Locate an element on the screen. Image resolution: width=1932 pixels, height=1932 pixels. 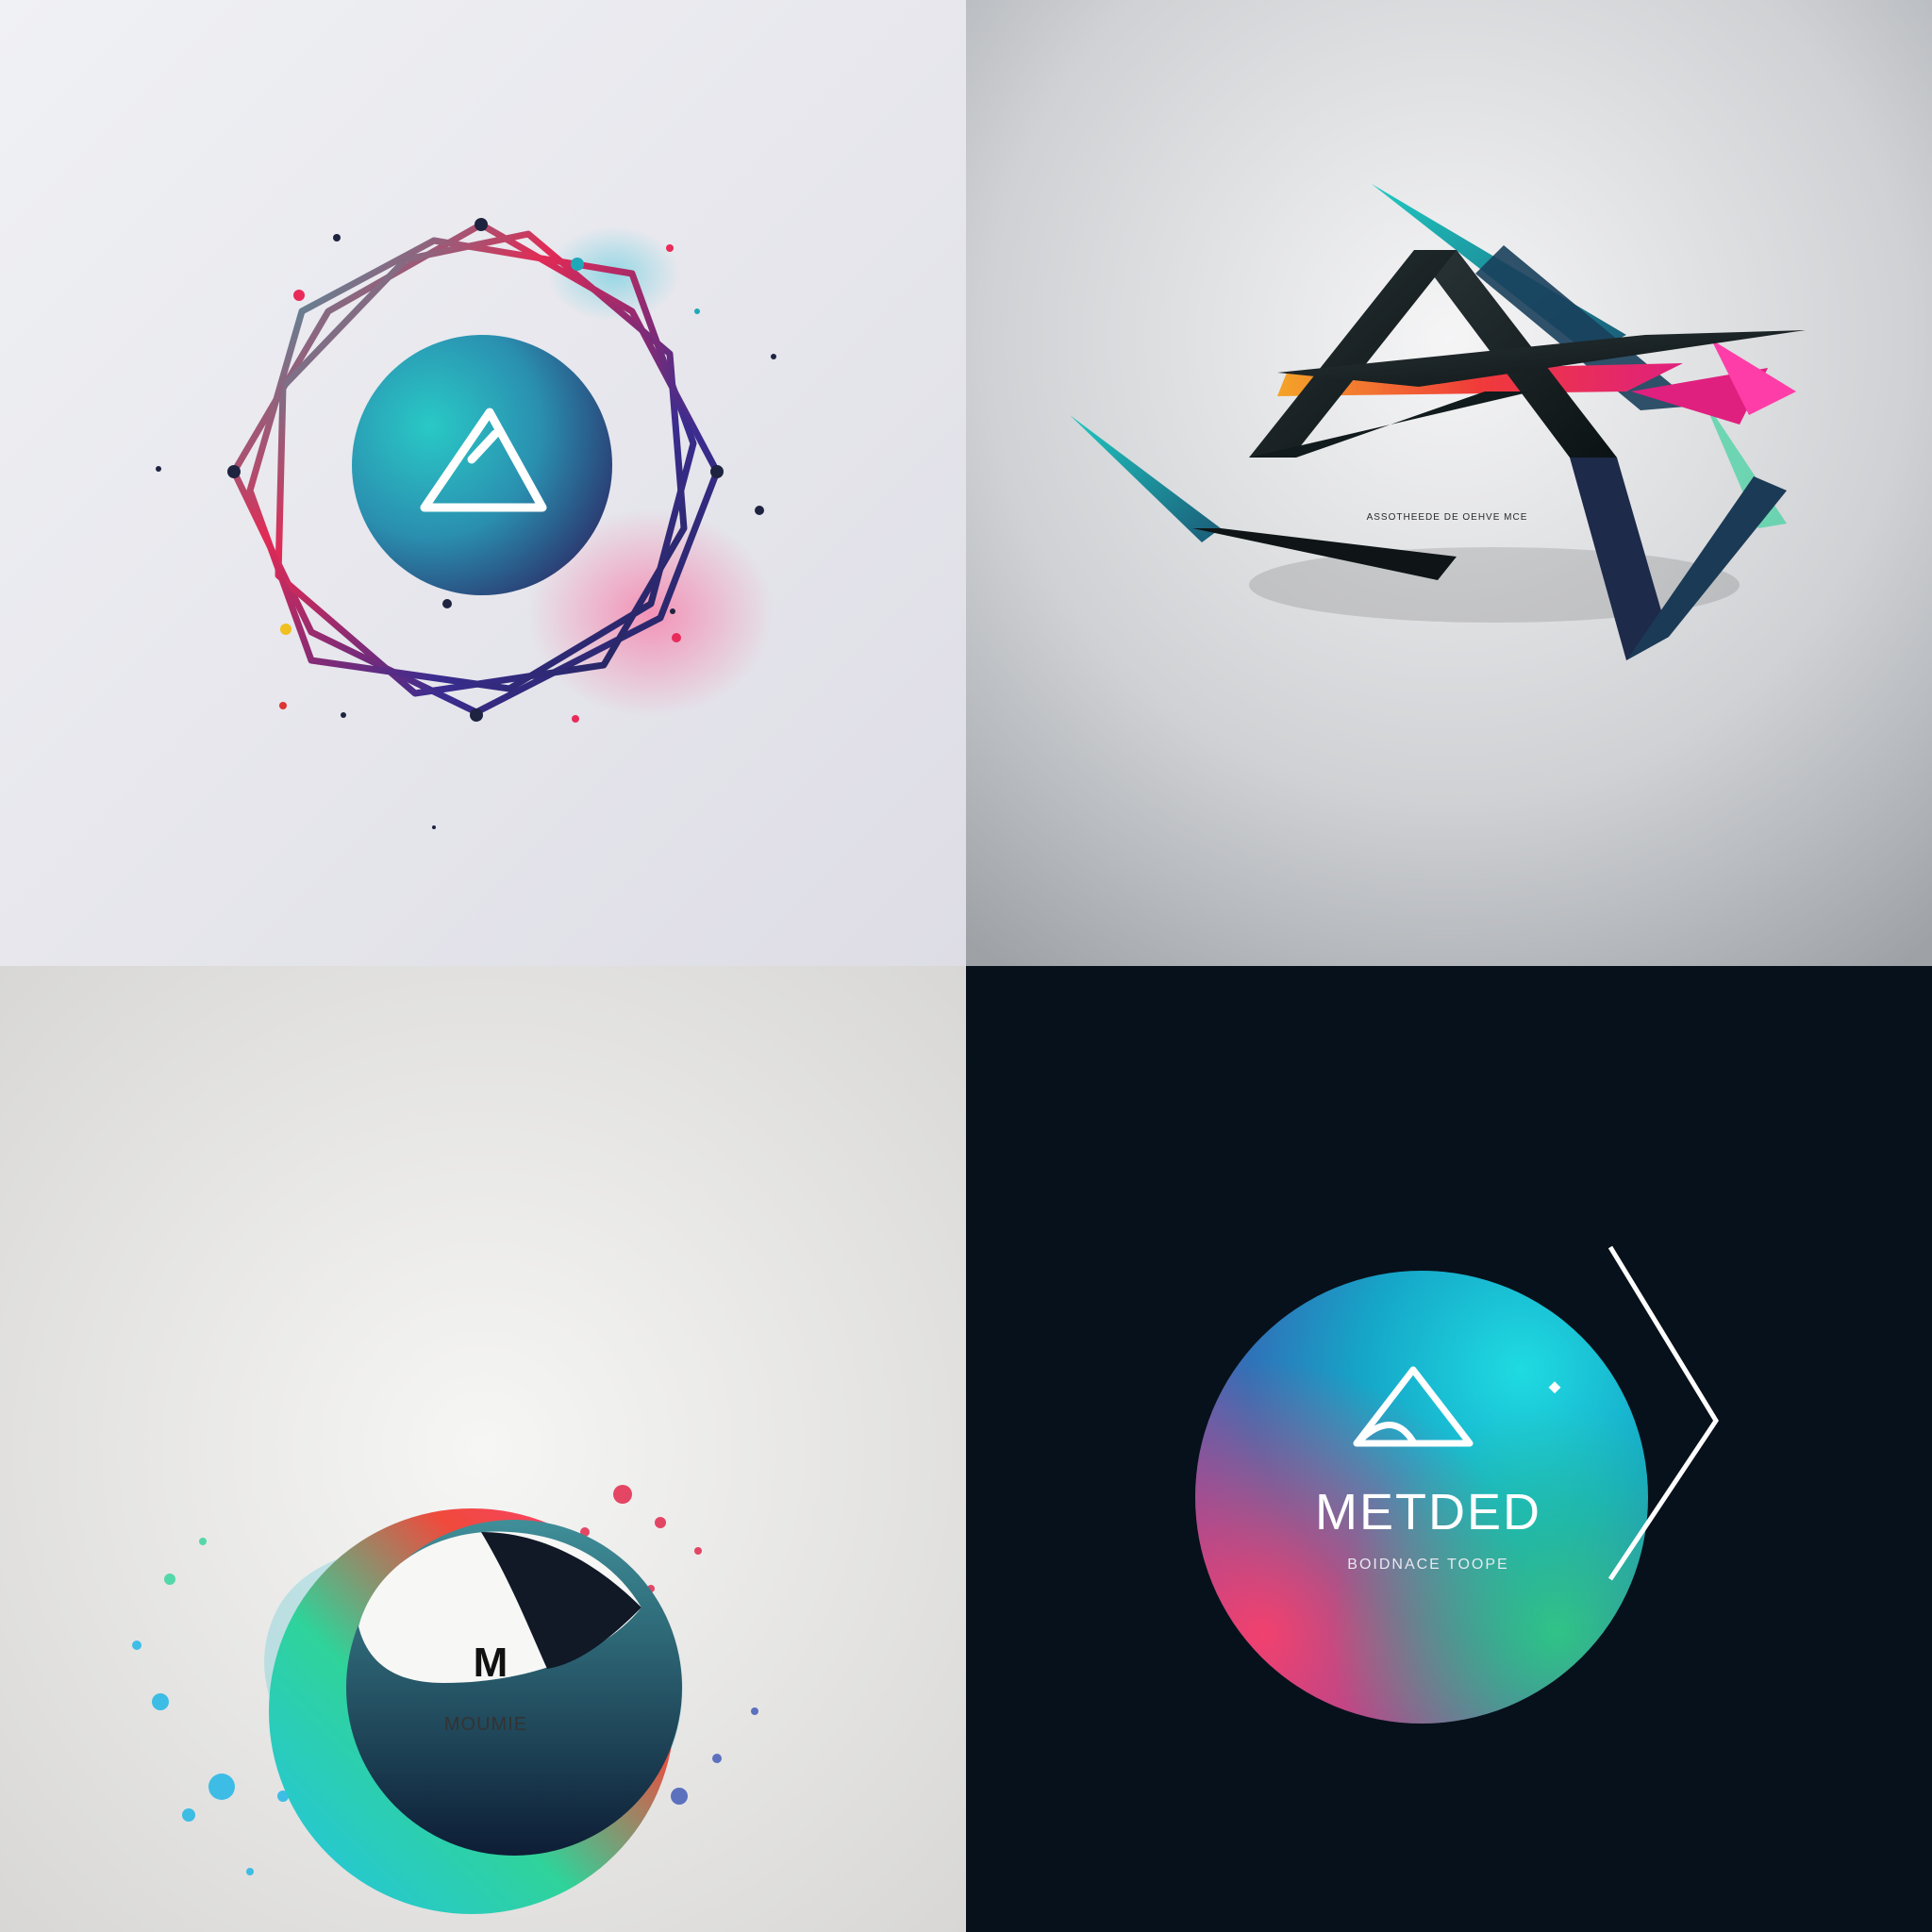
gradient-circle is located at coordinates (482, 465).